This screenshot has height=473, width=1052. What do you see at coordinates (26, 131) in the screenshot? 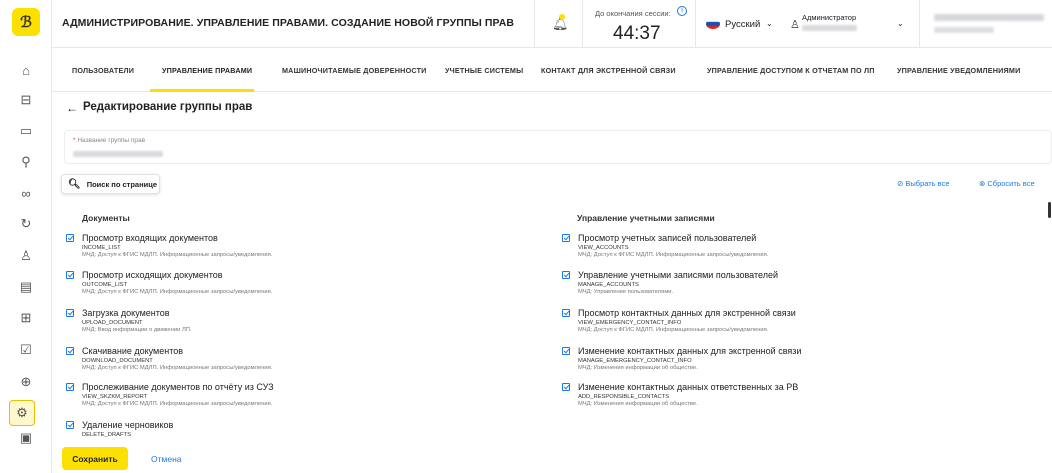
I see `folder-icon: ▭` at bounding box center [26, 131].